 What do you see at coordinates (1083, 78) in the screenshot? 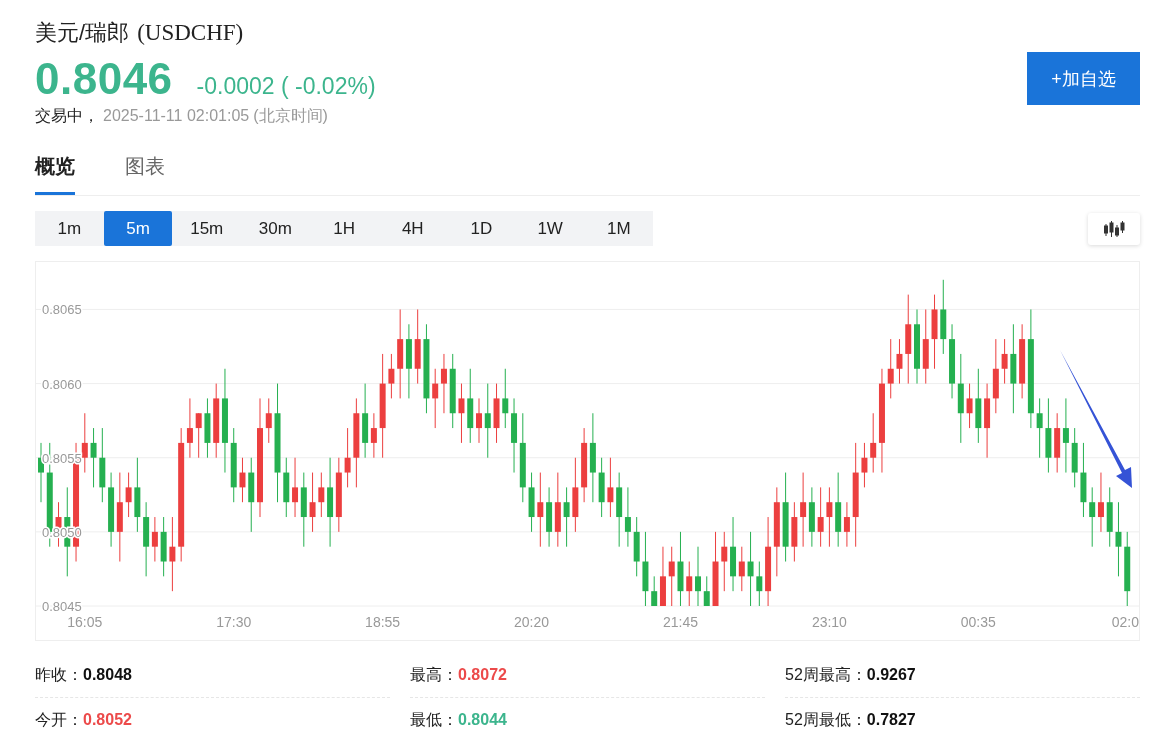
I see `add-watchlist-button: +加自选` at bounding box center [1083, 78].